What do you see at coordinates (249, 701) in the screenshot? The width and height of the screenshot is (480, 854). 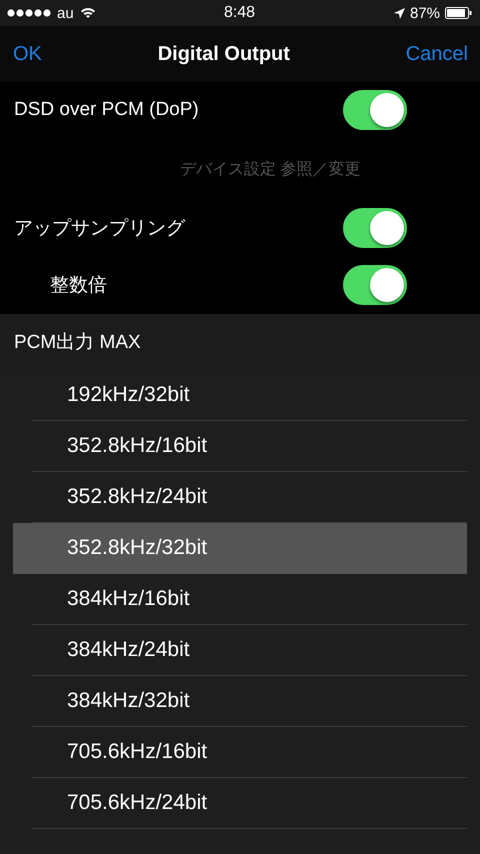 I see `format-option: 384kHz/32bit` at bounding box center [249, 701].